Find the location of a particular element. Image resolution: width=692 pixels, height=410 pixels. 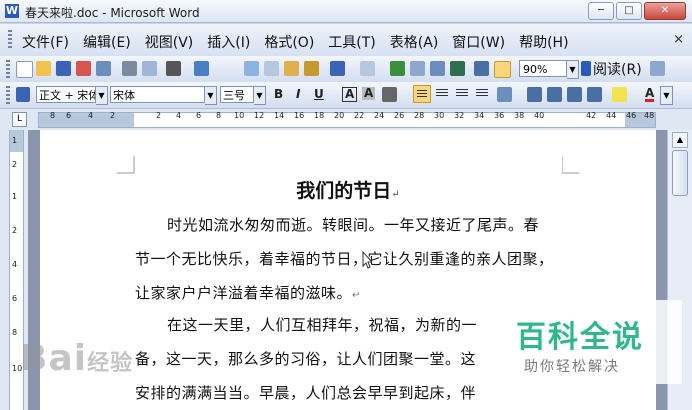

italic-button: I is located at coordinates (298, 94).